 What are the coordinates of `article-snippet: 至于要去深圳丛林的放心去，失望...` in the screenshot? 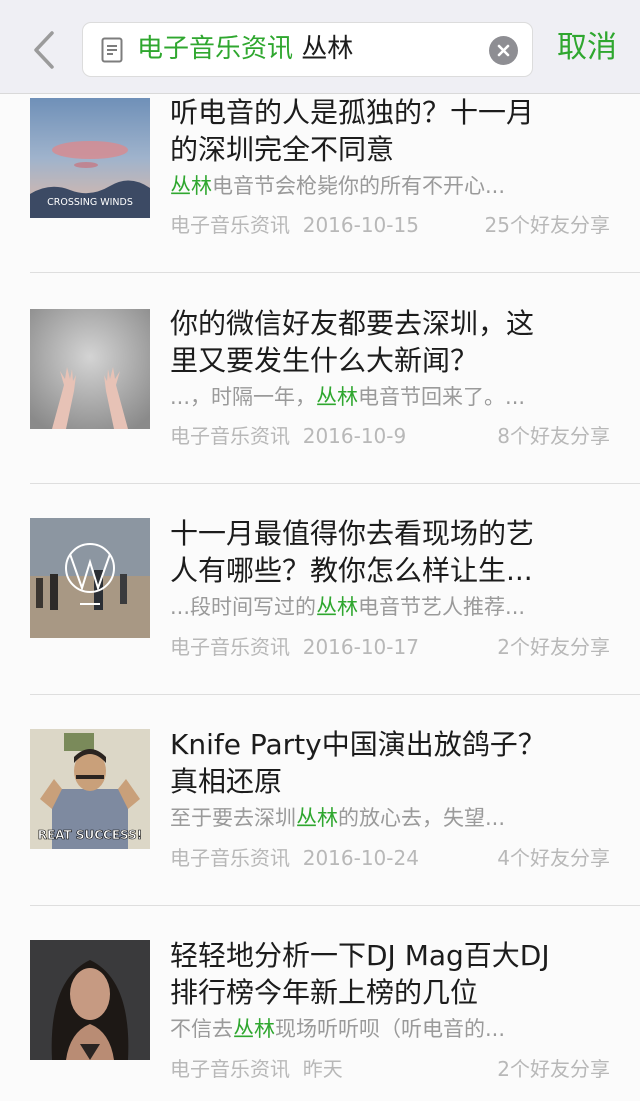 It's located at (390, 818).